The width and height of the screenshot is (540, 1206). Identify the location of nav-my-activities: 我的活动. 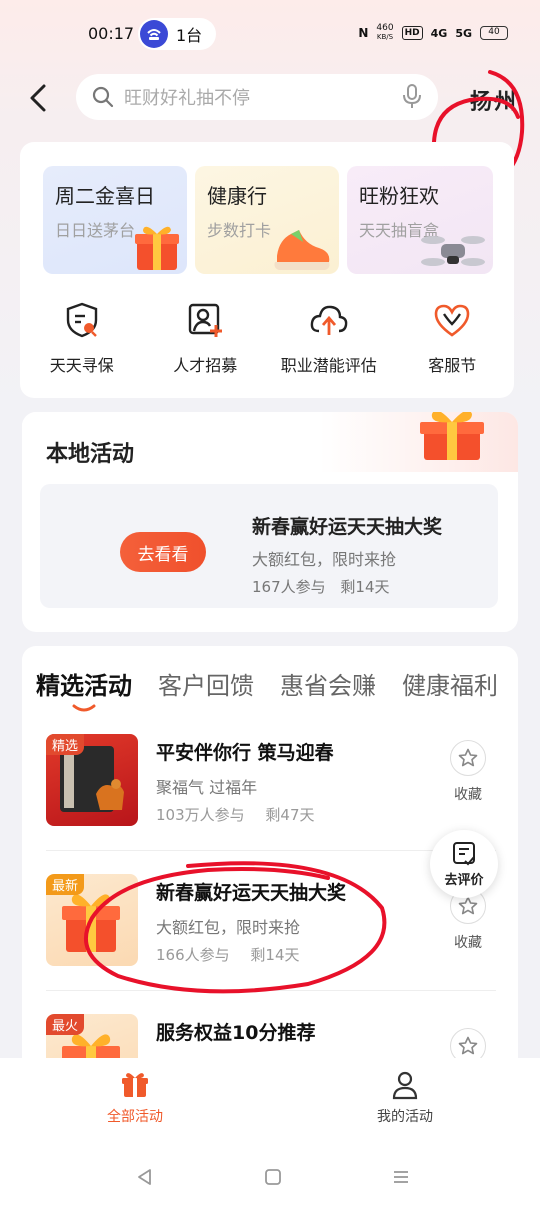
(405, 1098).